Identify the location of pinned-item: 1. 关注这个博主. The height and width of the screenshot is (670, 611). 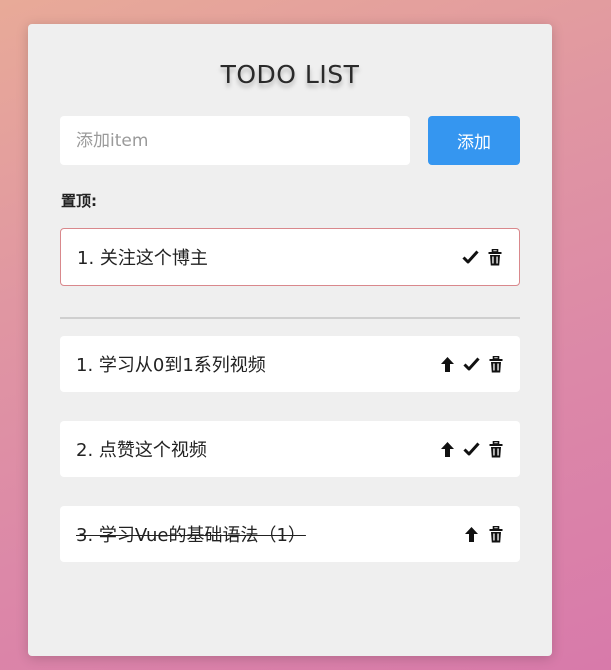
(290, 257).